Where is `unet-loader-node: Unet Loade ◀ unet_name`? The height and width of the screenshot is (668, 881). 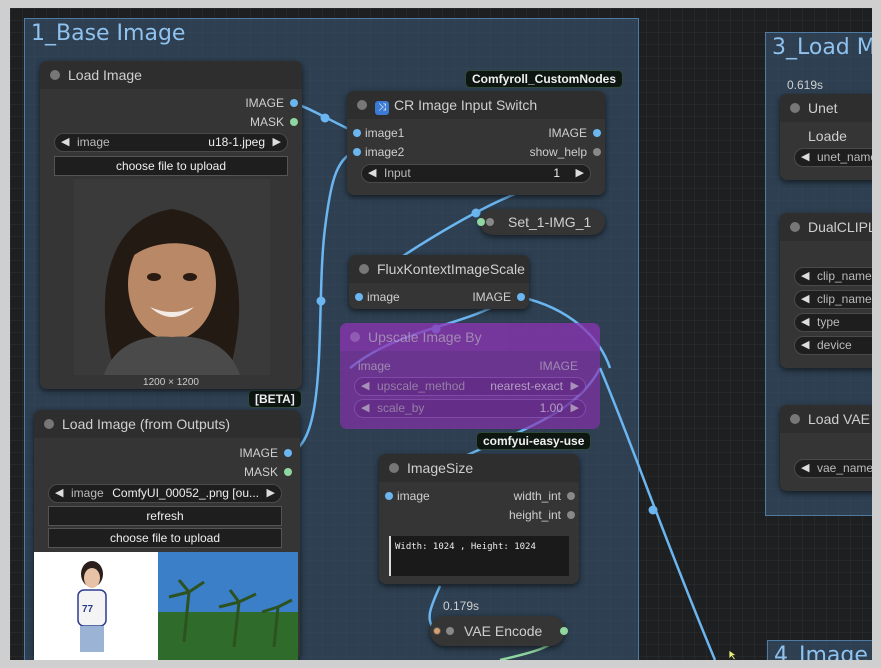
unet-loader-node: Unet Loade ◀ unet_name is located at coordinates (826, 137).